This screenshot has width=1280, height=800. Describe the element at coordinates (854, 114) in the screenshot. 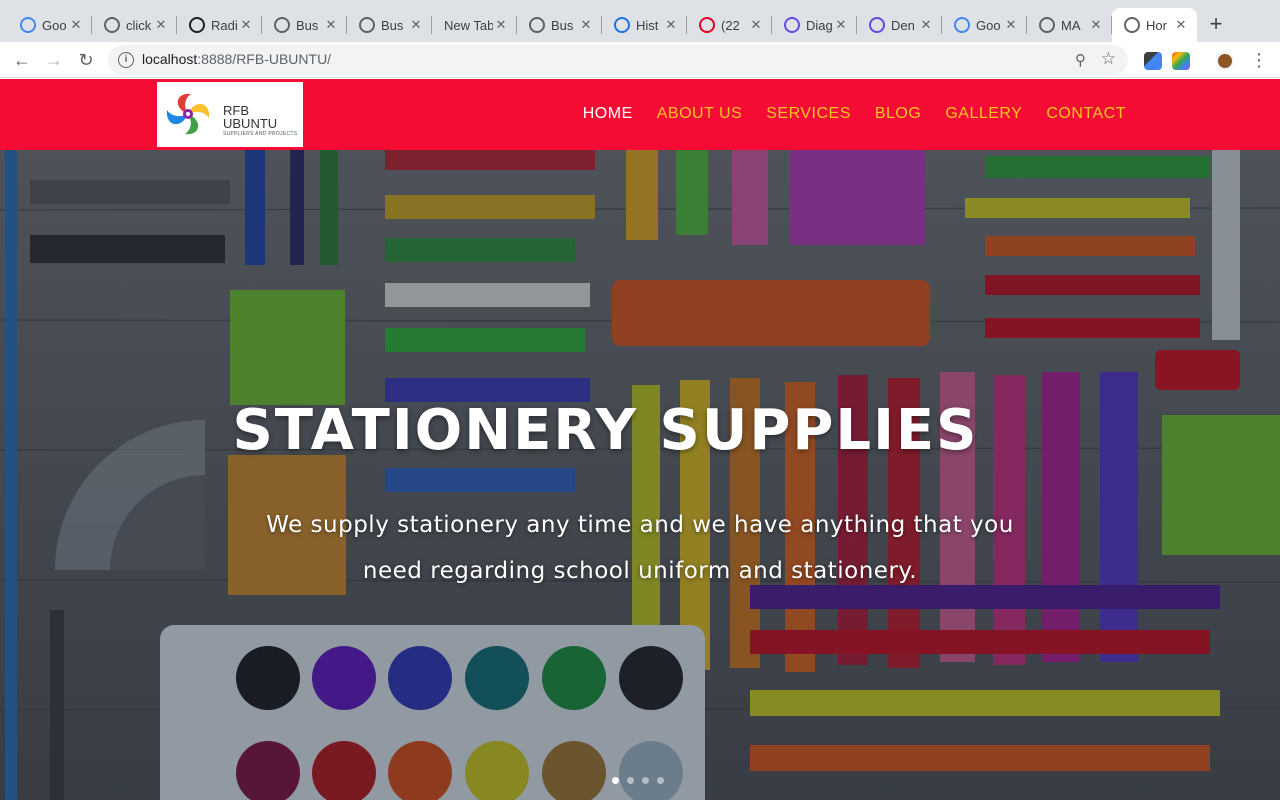

I see `main-nav: HOME ABOUT US SERVICES BLOG GALLERY CONTACT` at that location.